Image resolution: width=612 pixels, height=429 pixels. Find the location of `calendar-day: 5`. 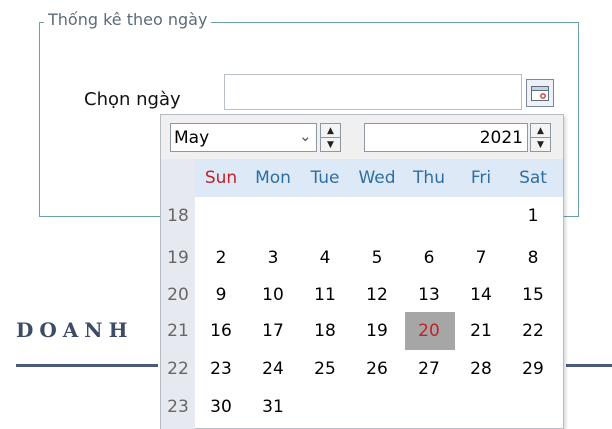

calendar-day: 5 is located at coordinates (377, 258).